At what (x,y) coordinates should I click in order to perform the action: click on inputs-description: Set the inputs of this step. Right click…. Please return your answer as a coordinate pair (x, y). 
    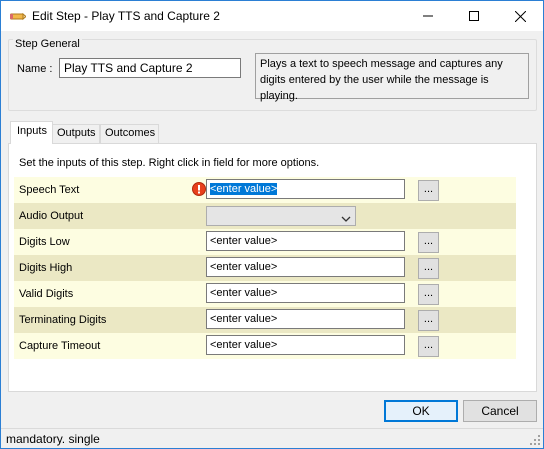
    Looking at the image, I should click on (169, 163).